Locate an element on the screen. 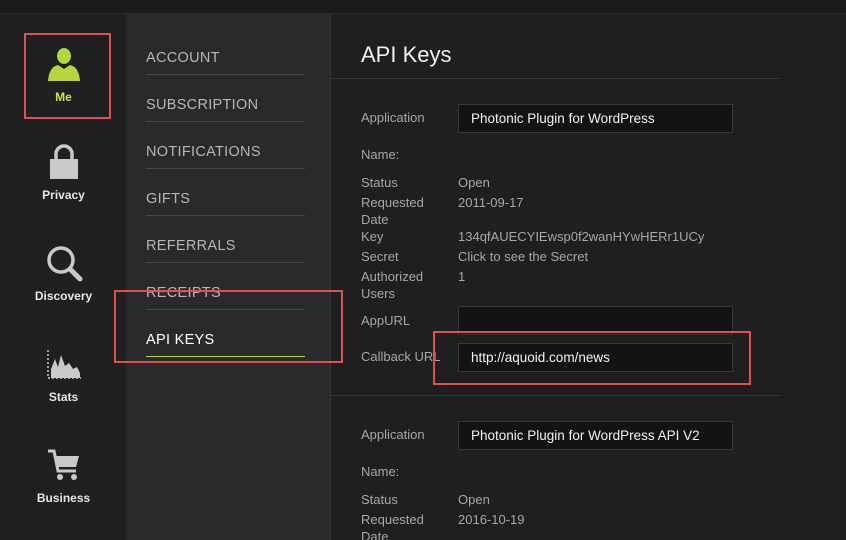 The image size is (846, 540). callback-url-field: http://aquoid.com/news is located at coordinates (595, 357).